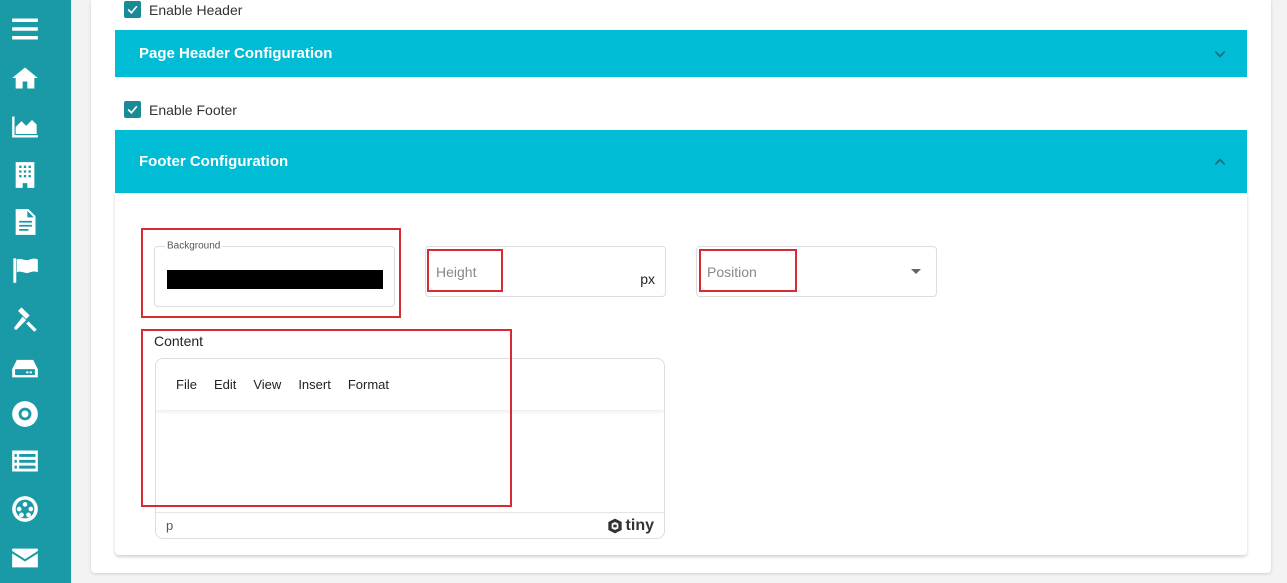 The image size is (1287, 583). What do you see at coordinates (194, 246) in the screenshot?
I see `background-label: Background` at bounding box center [194, 246].